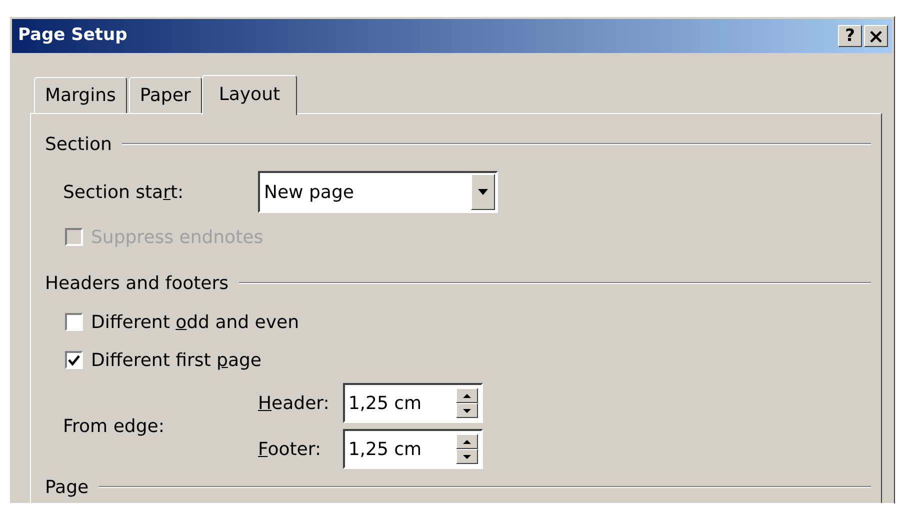 The height and width of the screenshot is (506, 899). I want to click on tab: Margins, so click(80, 95).